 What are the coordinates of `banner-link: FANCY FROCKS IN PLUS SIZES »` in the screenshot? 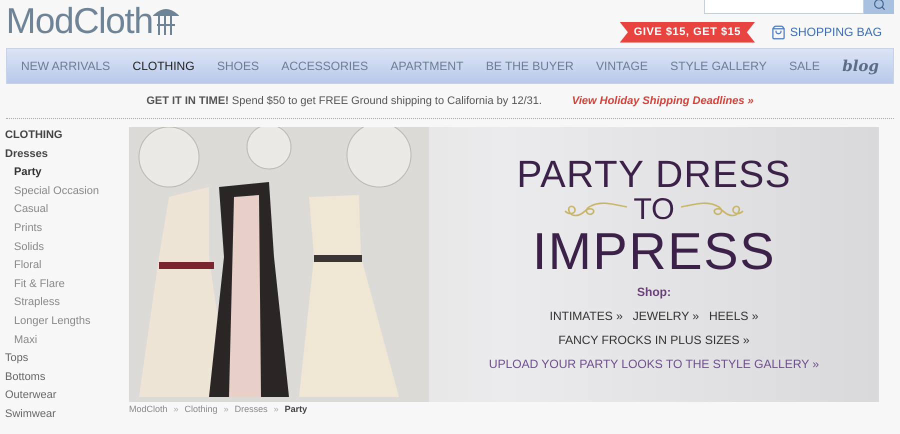 It's located at (654, 340).